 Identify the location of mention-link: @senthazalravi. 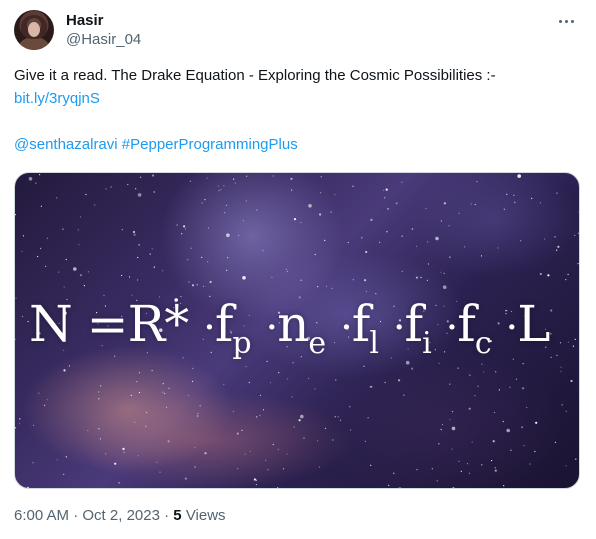
(66, 144).